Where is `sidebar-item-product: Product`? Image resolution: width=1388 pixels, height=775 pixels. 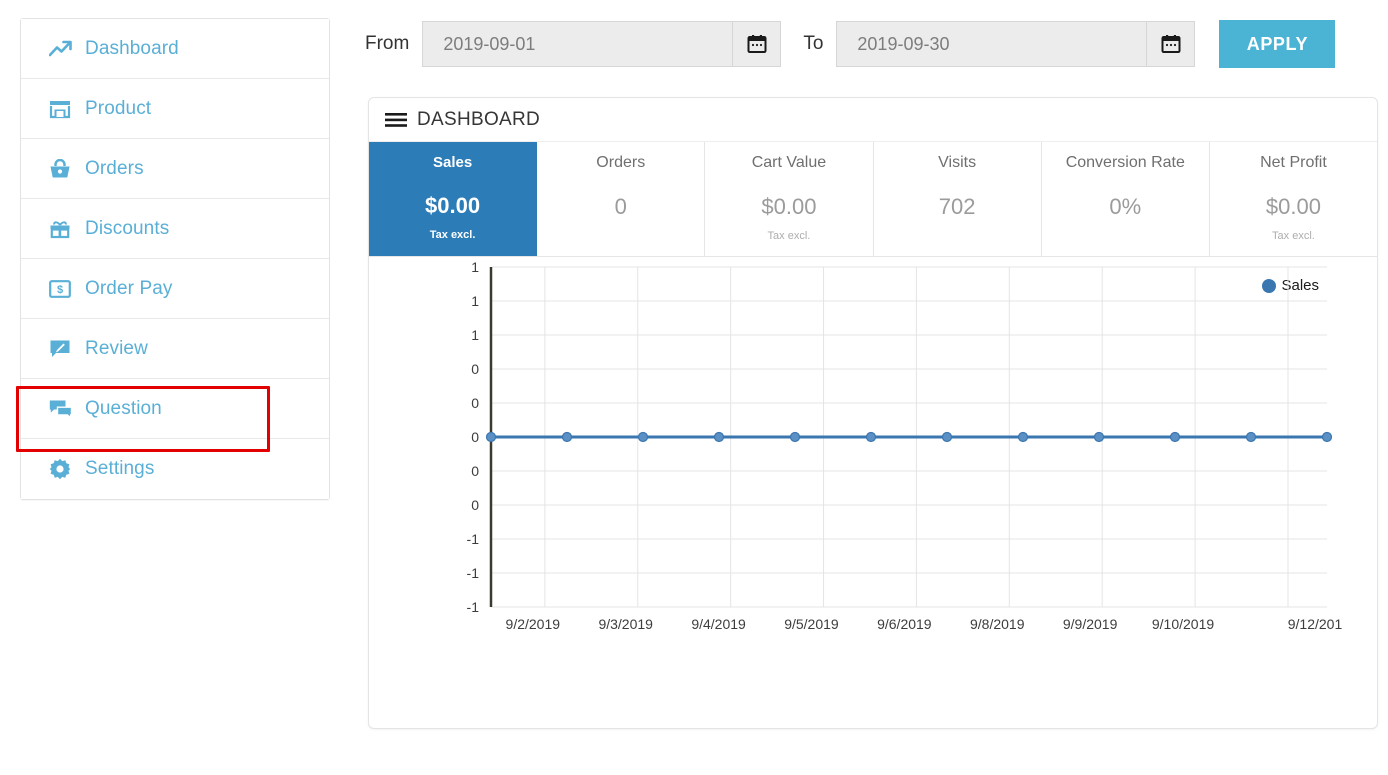 sidebar-item-product: Product is located at coordinates (175, 109).